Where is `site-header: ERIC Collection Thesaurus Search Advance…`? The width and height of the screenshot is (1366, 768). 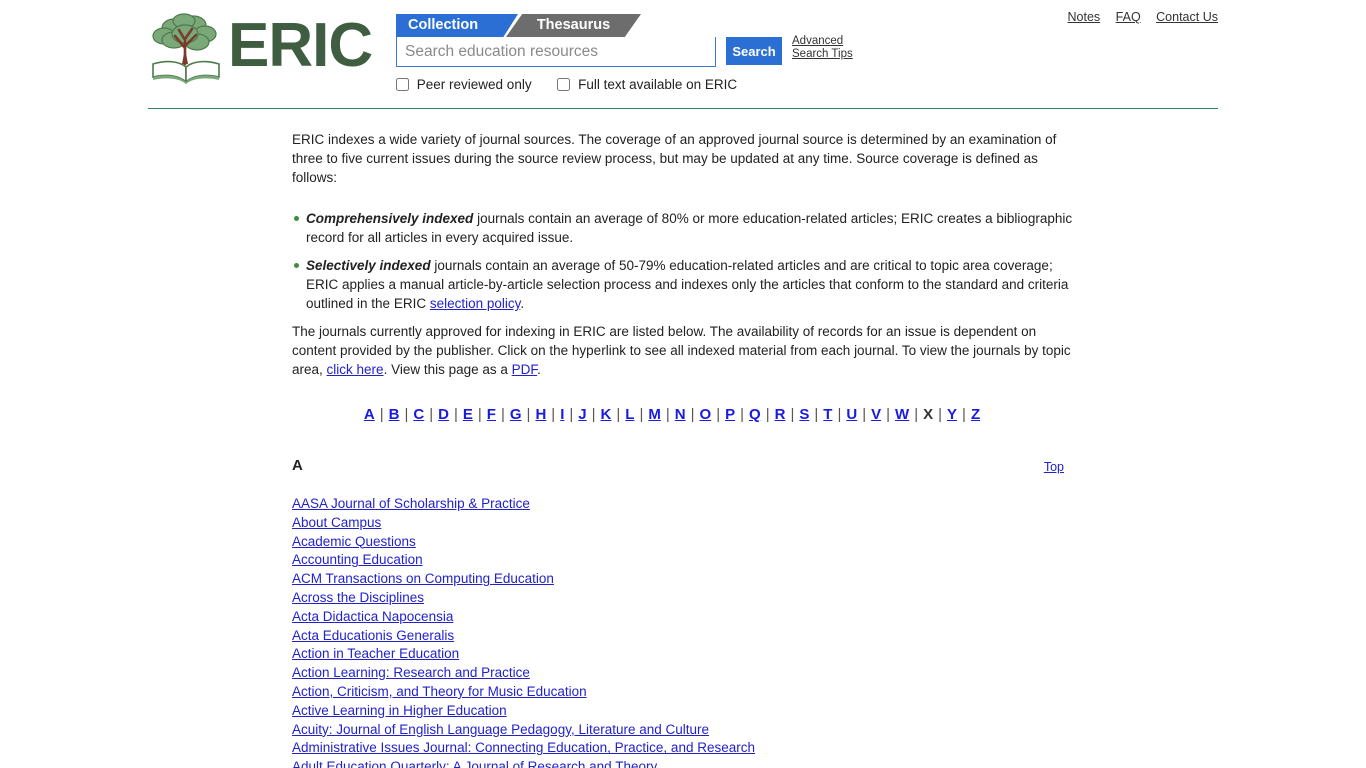 site-header: ERIC Collection Thesaurus Search Advance… is located at coordinates (683, 55).